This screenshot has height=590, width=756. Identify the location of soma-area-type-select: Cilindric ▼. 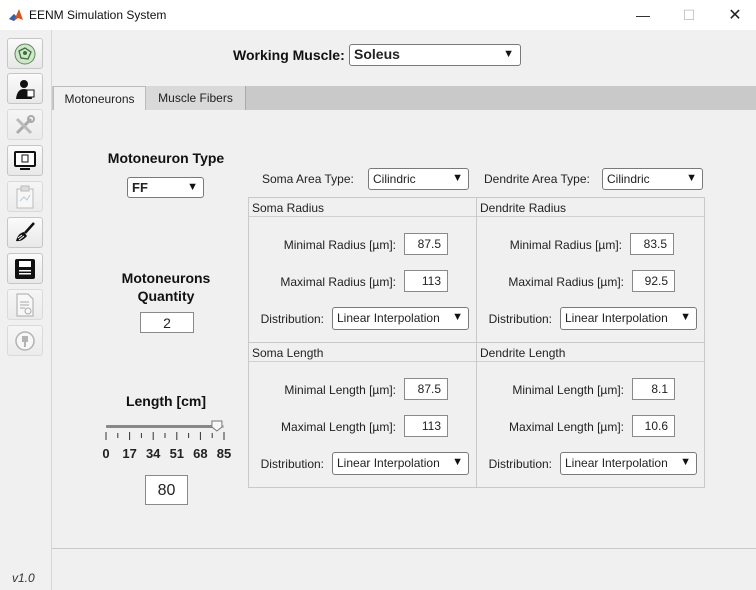
(418, 179).